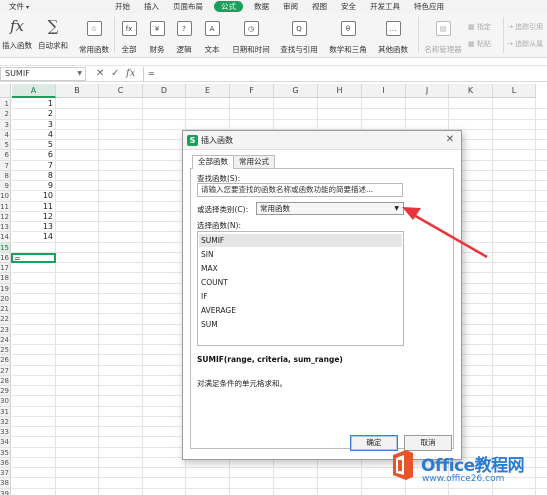  What do you see at coordinates (348, 6) in the screenshot?
I see `menu-security: 安全` at bounding box center [348, 6].